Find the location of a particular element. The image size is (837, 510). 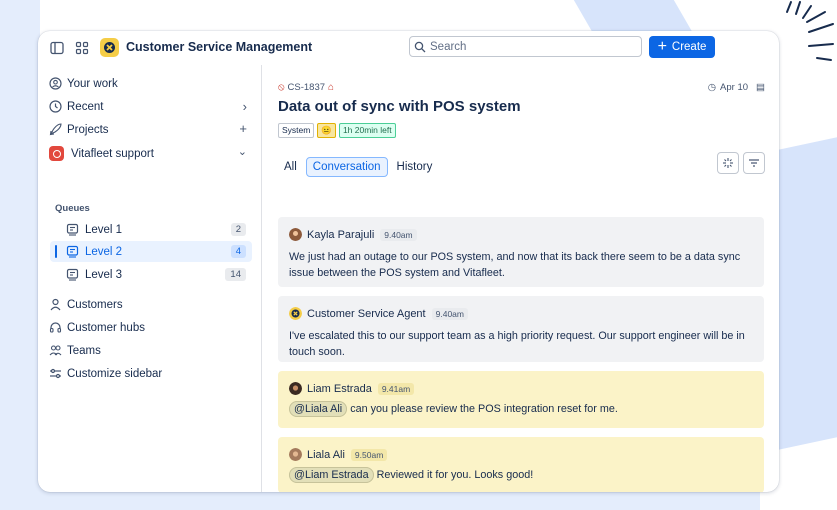

create-button-label: Create is located at coordinates (689, 47).